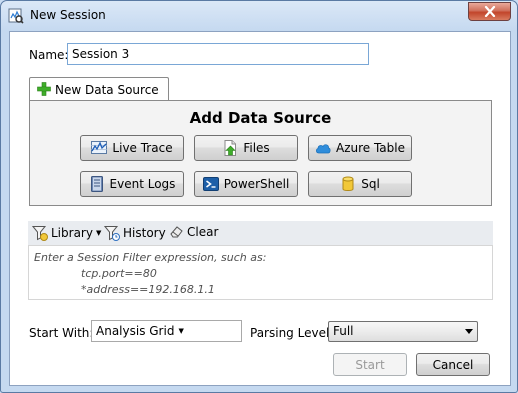  I want to click on cancel-button-label: Cancel, so click(453, 364).